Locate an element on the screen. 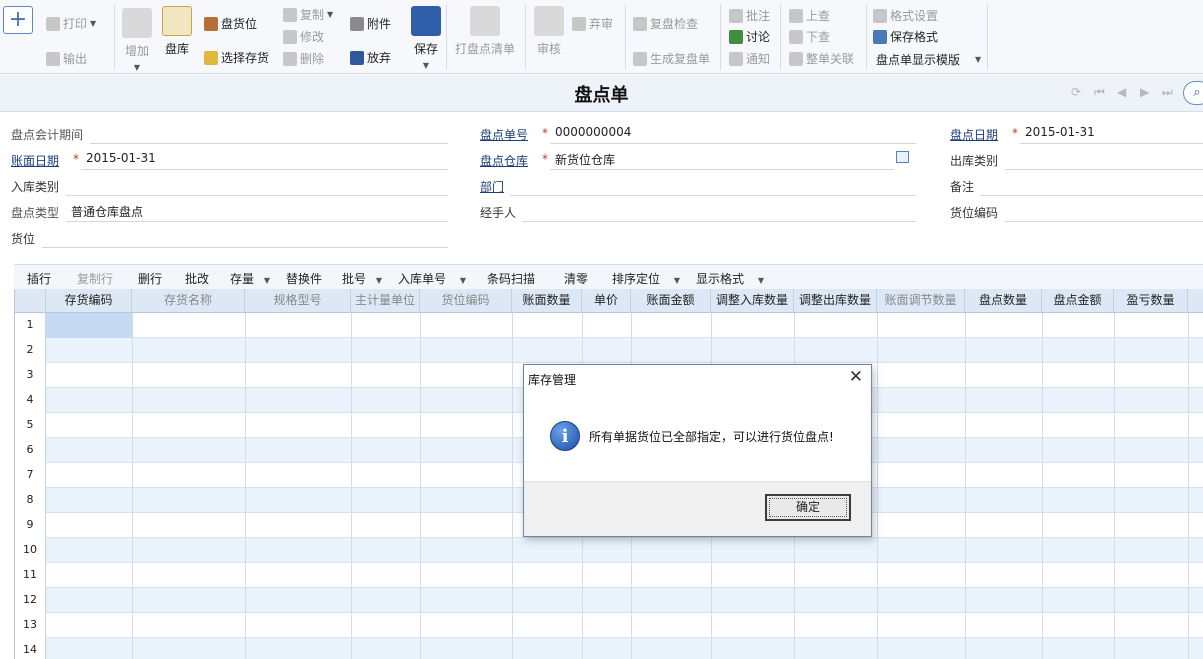 Image resolution: width=1203 pixels, height=659 pixels. refresh-icon: ⟳ is located at coordinates (1076, 92).